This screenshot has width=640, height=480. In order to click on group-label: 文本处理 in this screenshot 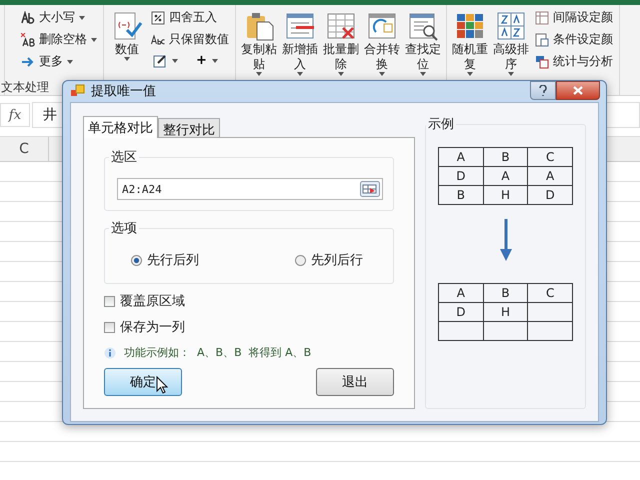, I will do `click(25, 87)`.